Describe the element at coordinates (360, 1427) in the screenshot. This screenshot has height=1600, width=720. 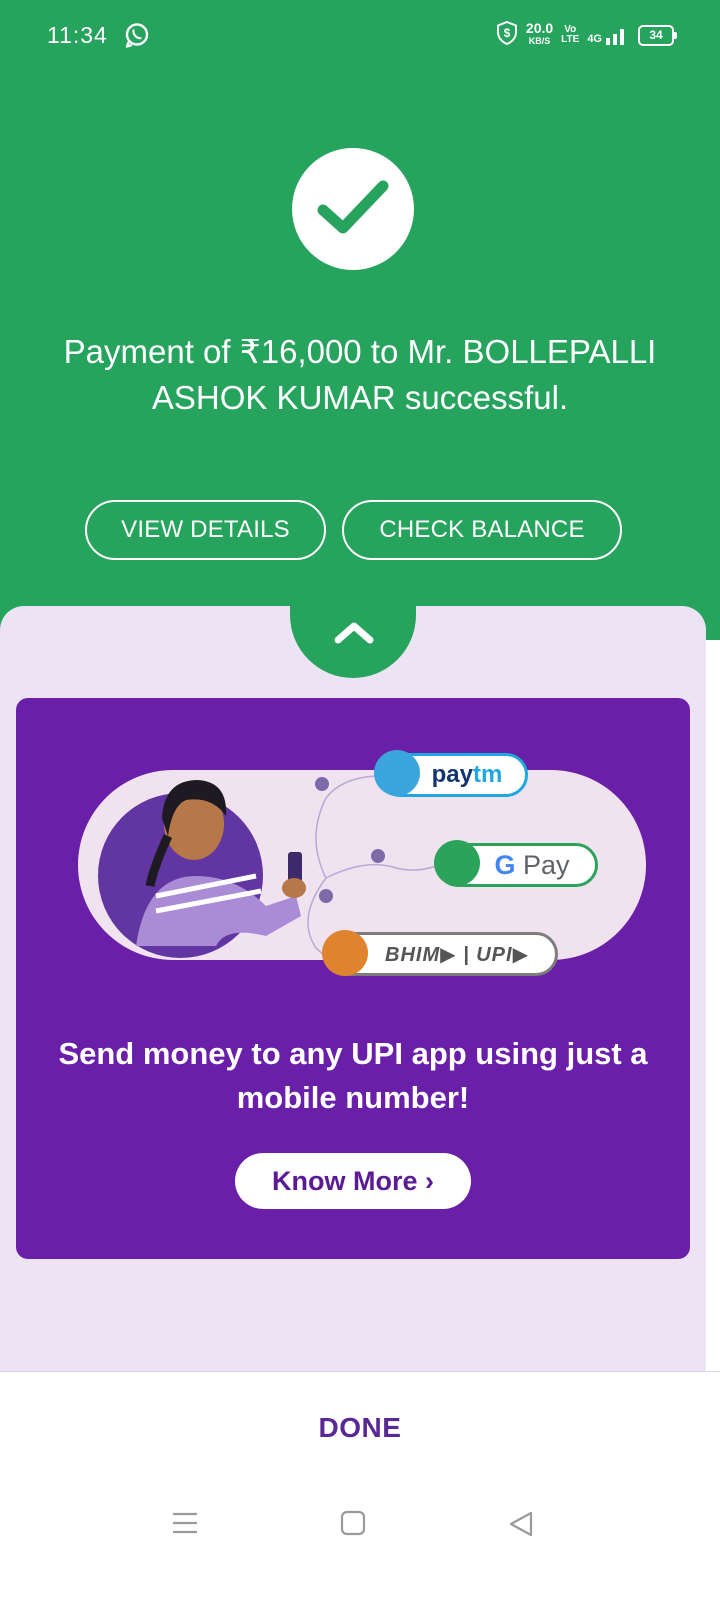
I see `done-button: DONE` at that location.